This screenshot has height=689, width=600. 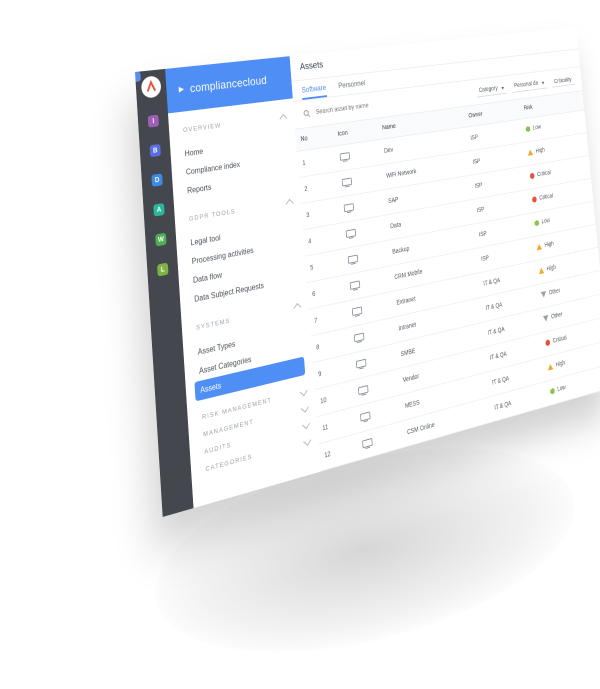 I want to click on cell-no: 14, so click(x=343, y=502).